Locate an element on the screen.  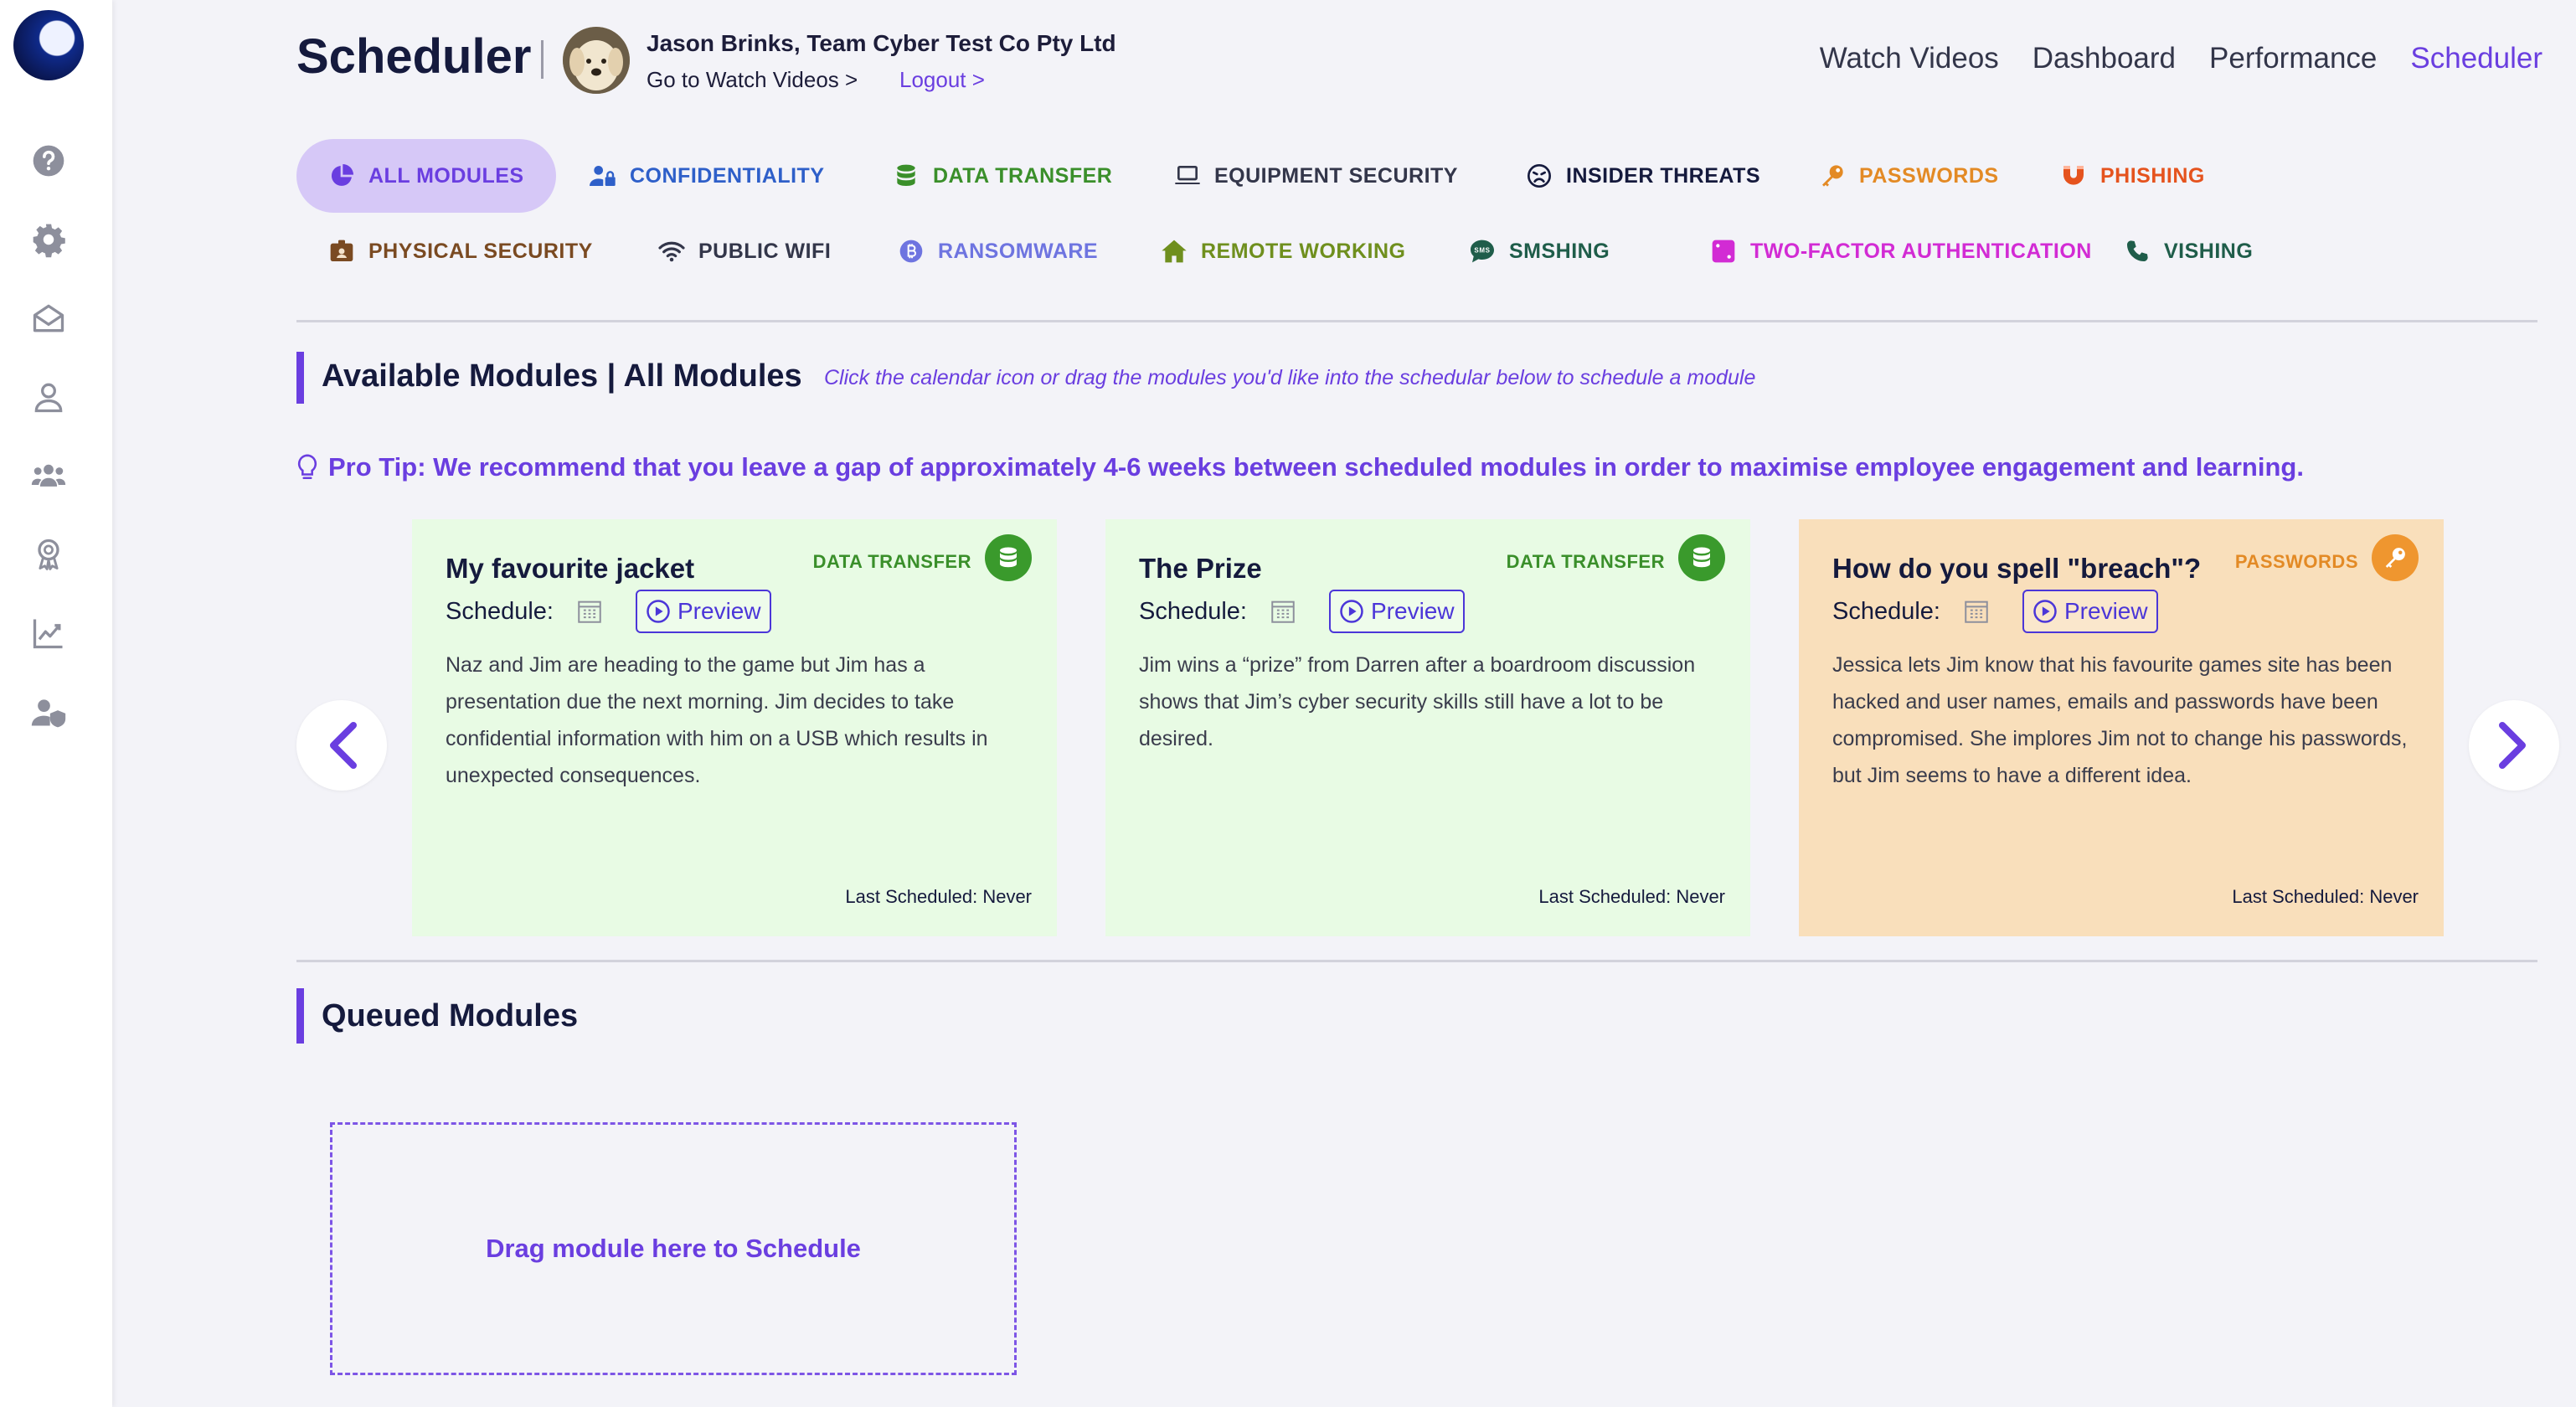
group-icon is located at coordinates (48, 476).